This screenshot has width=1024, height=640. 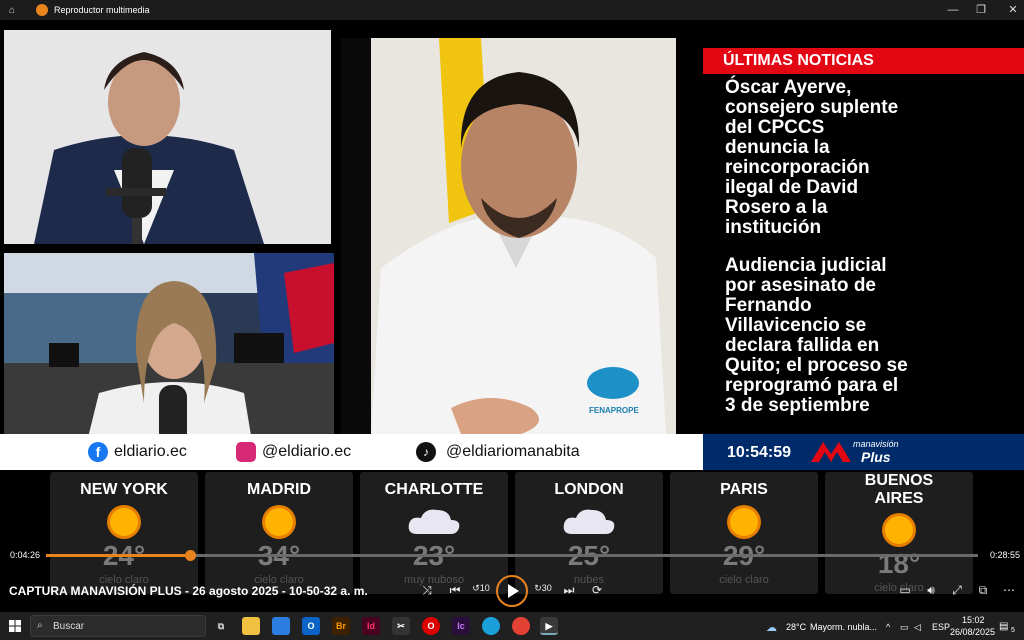 I want to click on camera-host-top, so click(x=167, y=137).